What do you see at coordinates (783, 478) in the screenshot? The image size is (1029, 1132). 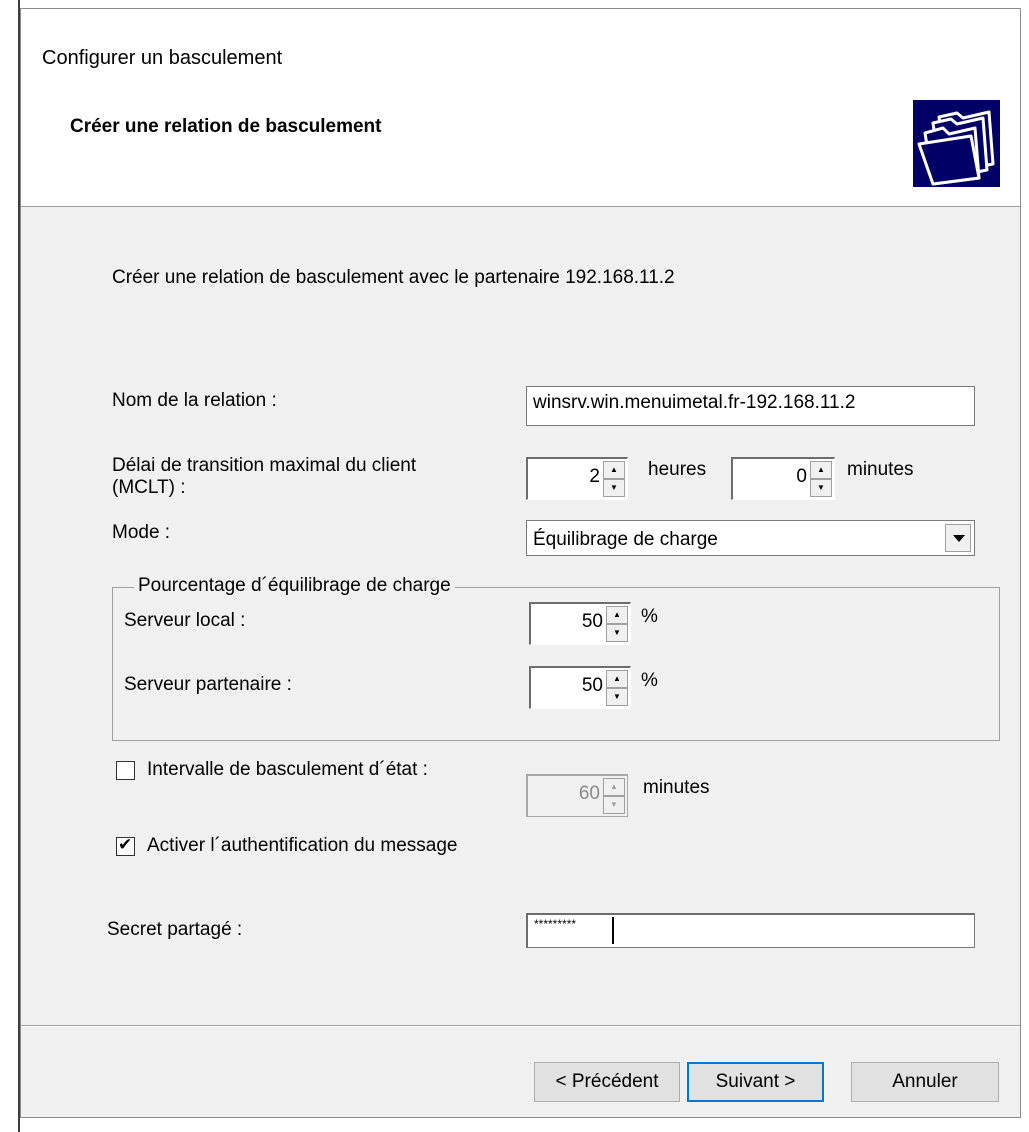 I see `mclt-minutes-spinner: 0 ▲ ▼` at bounding box center [783, 478].